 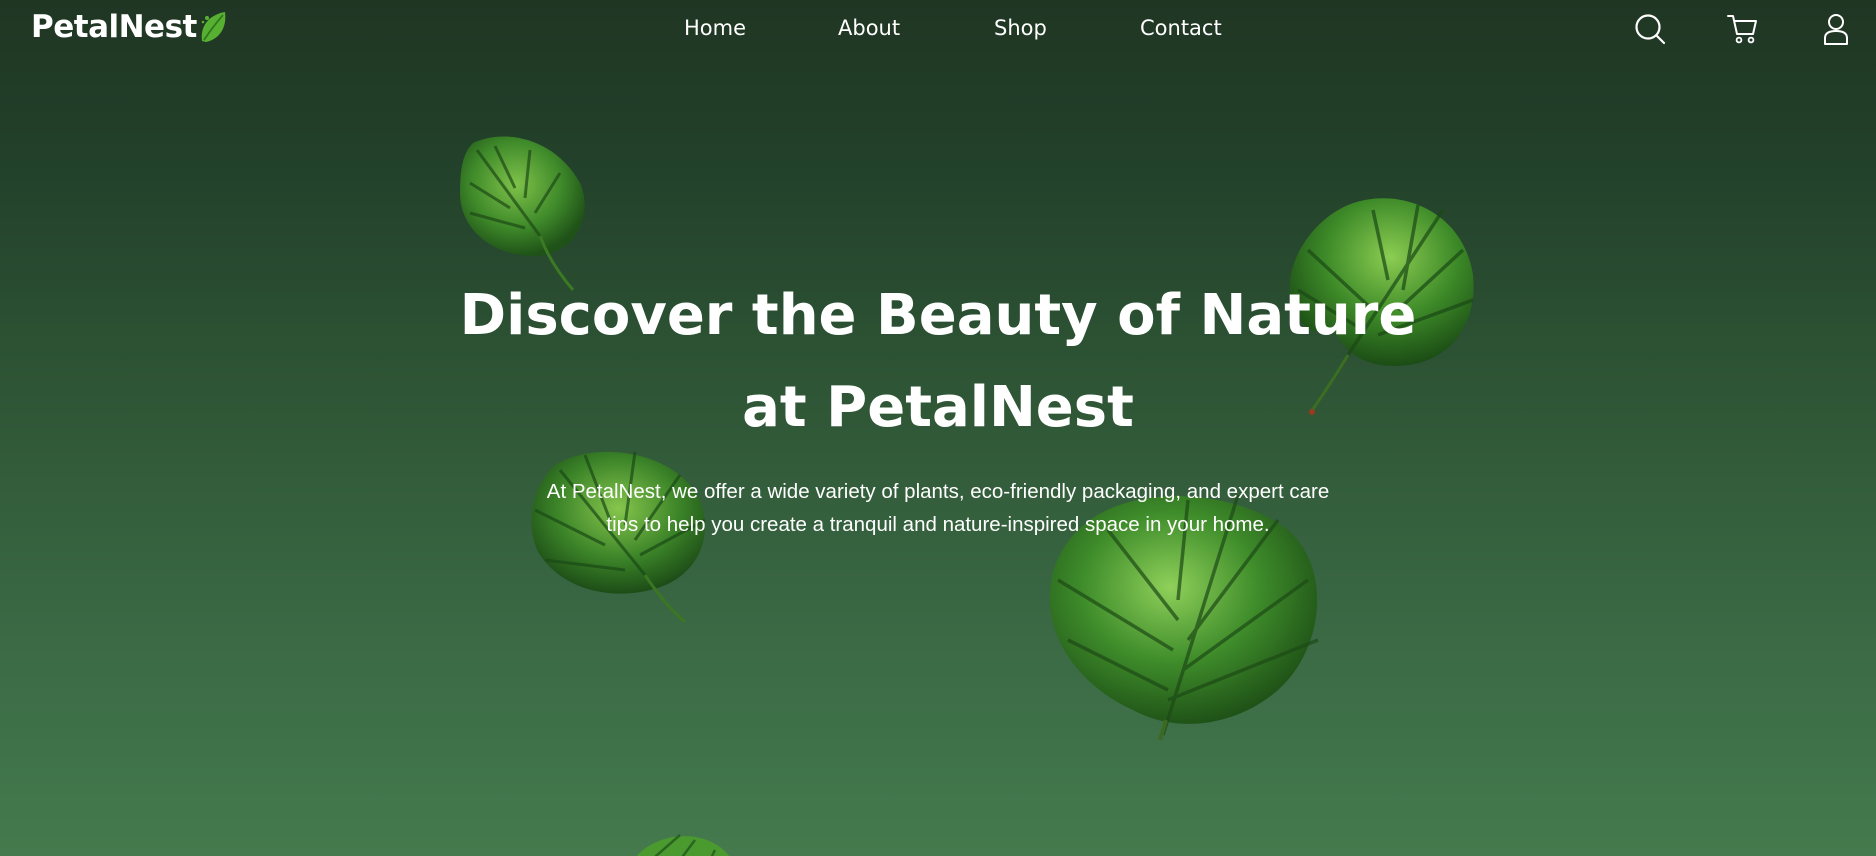 I want to click on user-icon, so click(x=1836, y=29).